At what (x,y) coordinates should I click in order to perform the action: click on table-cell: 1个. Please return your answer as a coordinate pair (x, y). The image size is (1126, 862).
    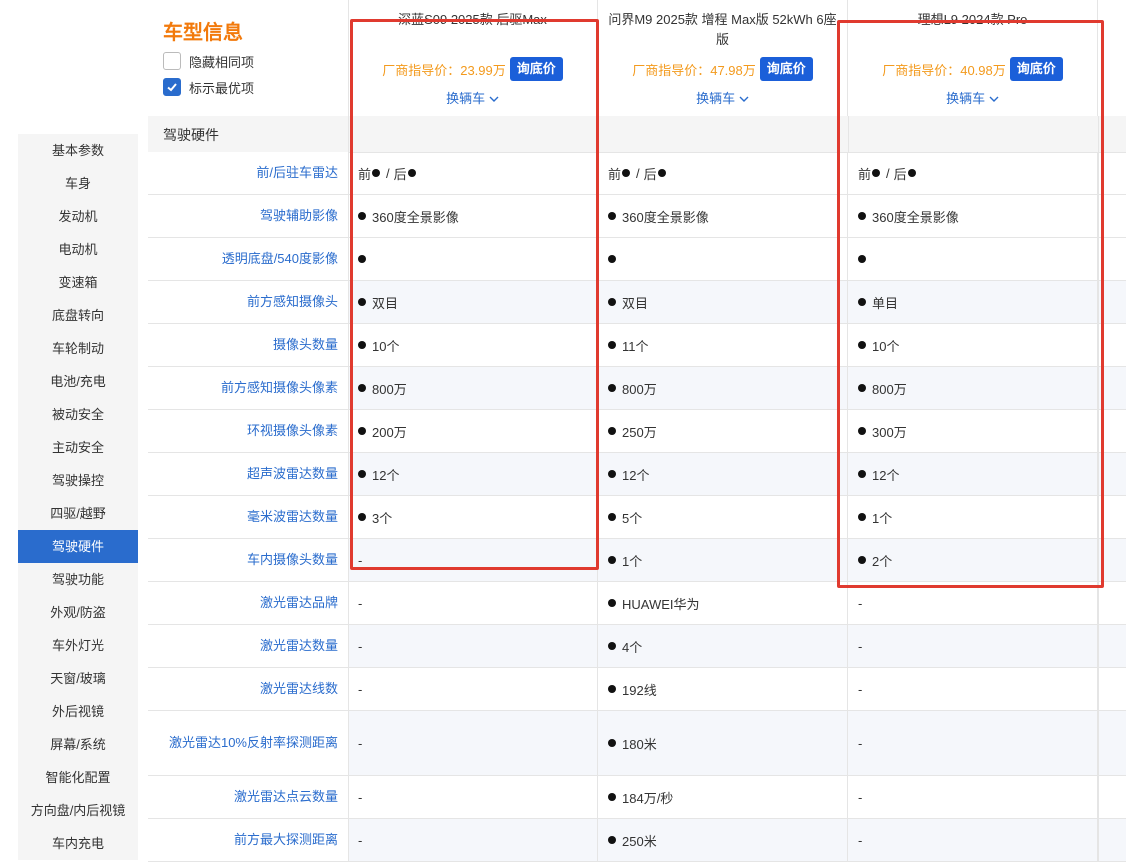
    Looking at the image, I should click on (723, 560).